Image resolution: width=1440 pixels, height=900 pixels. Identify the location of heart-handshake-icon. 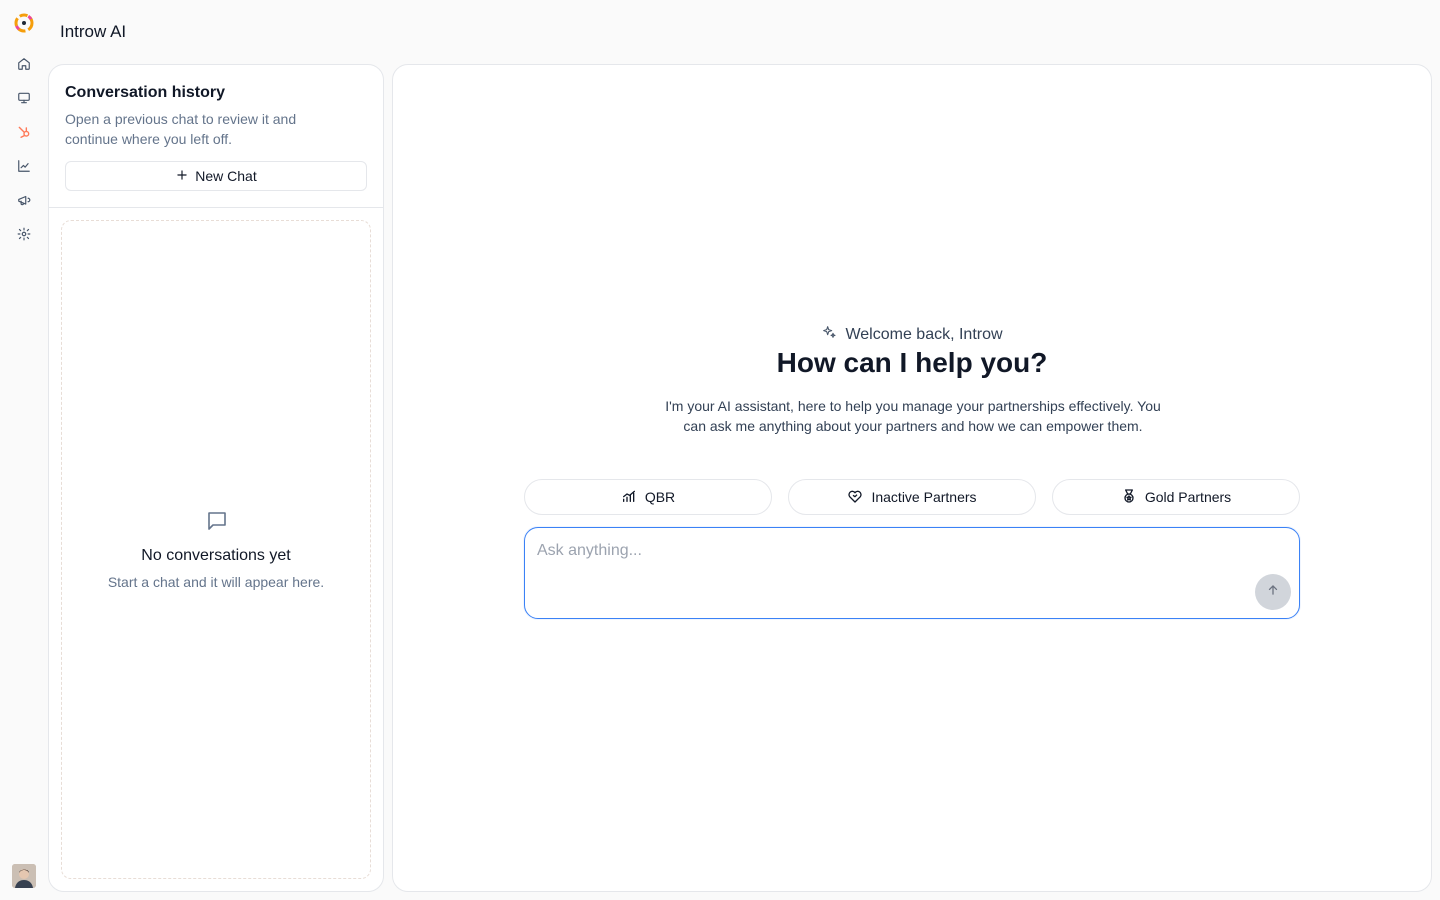
(855, 497).